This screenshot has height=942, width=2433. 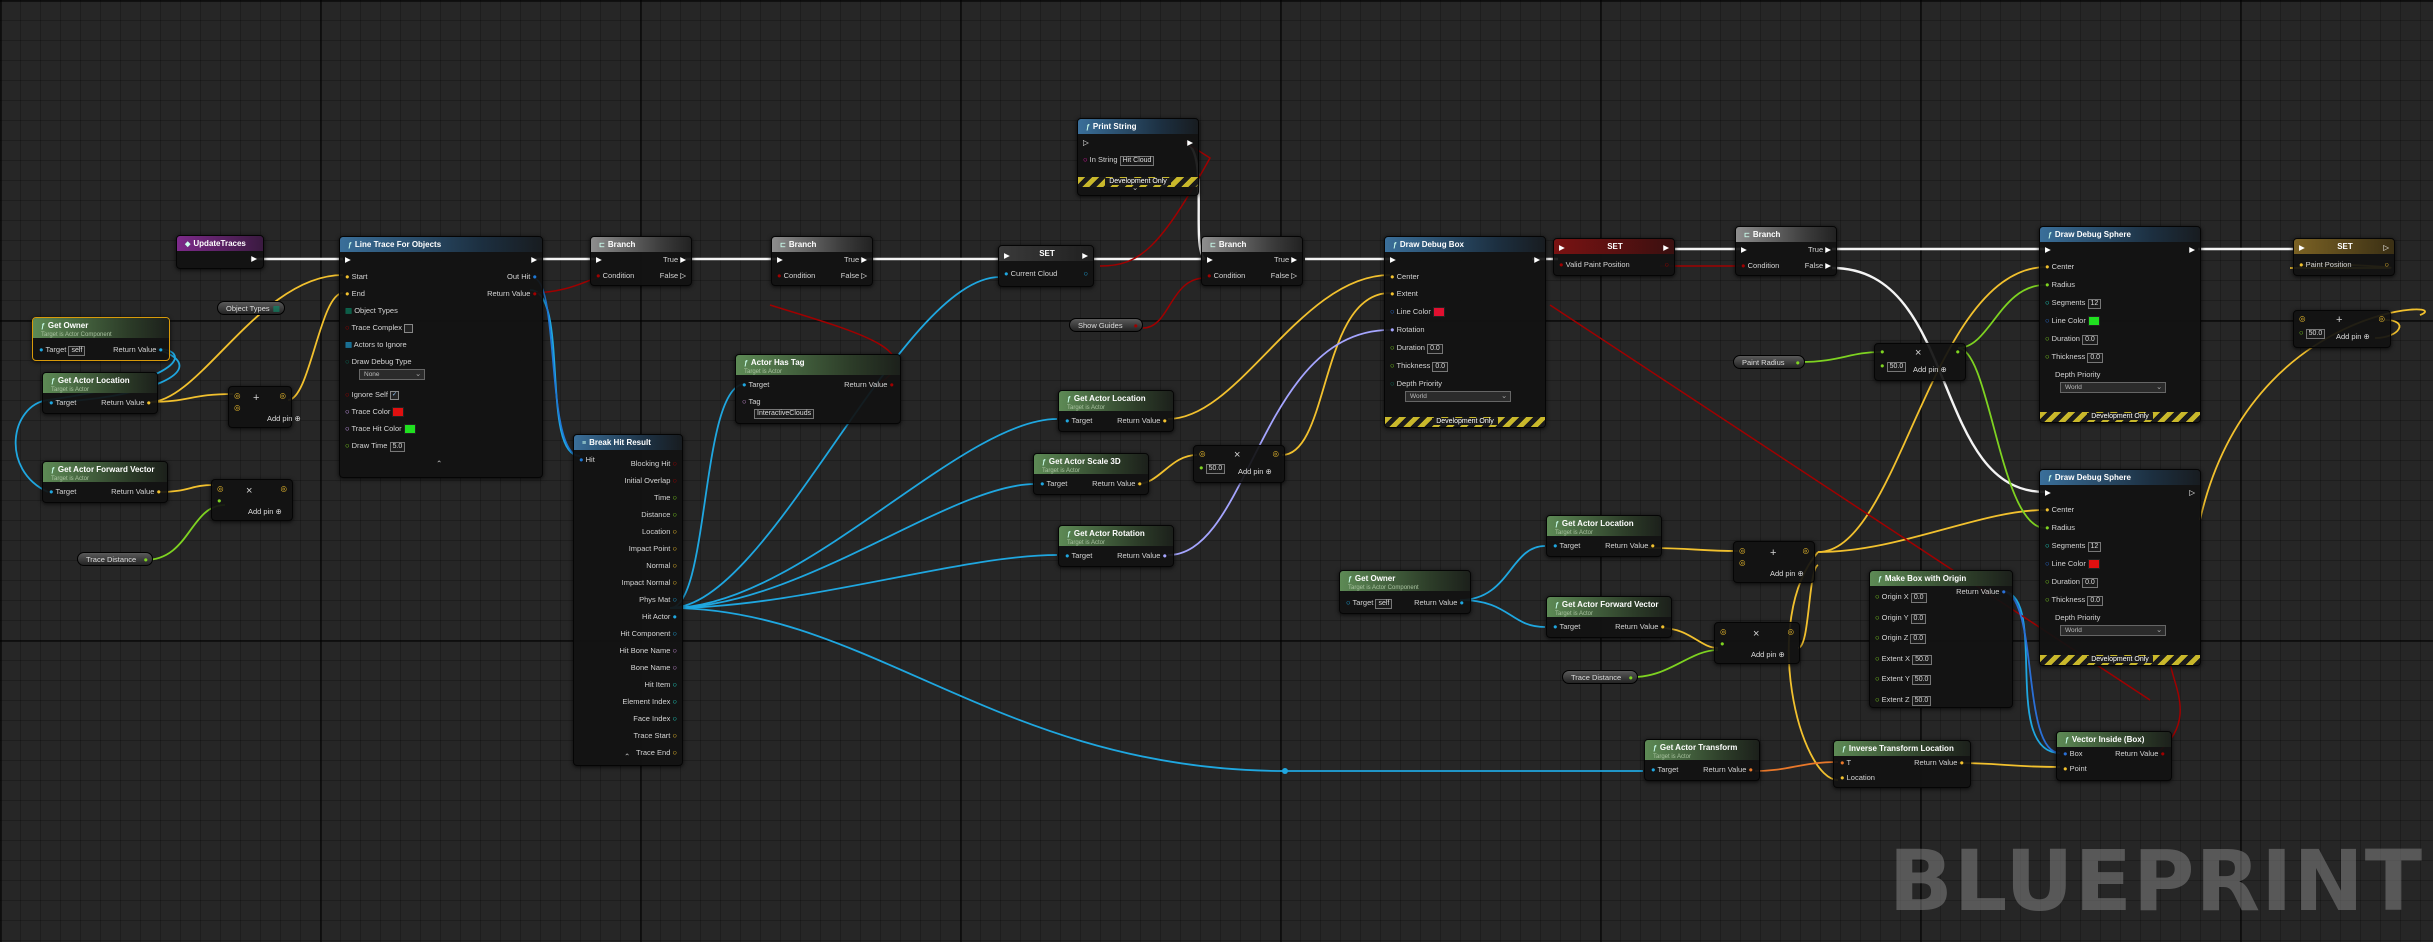 I want to click on output-pin: Distance ○, so click(x=648, y=514).